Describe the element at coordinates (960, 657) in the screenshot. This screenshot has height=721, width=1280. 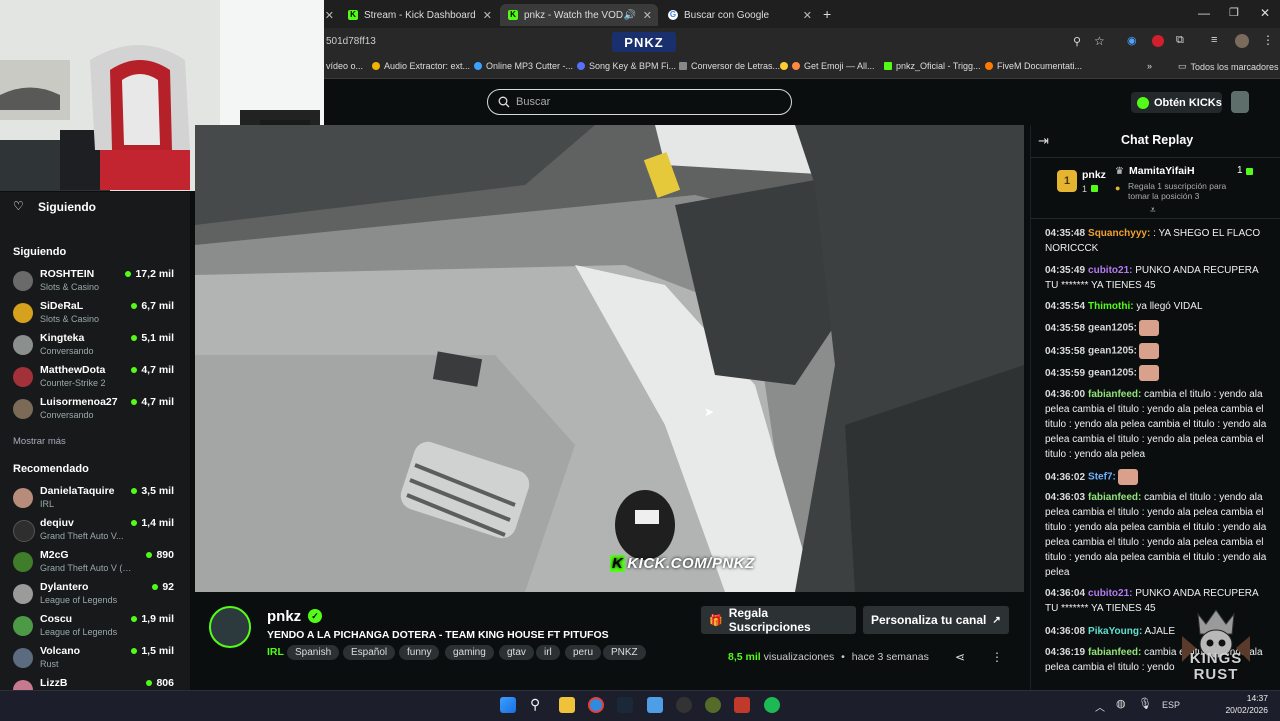
I see `share-icon: ⋖` at that location.